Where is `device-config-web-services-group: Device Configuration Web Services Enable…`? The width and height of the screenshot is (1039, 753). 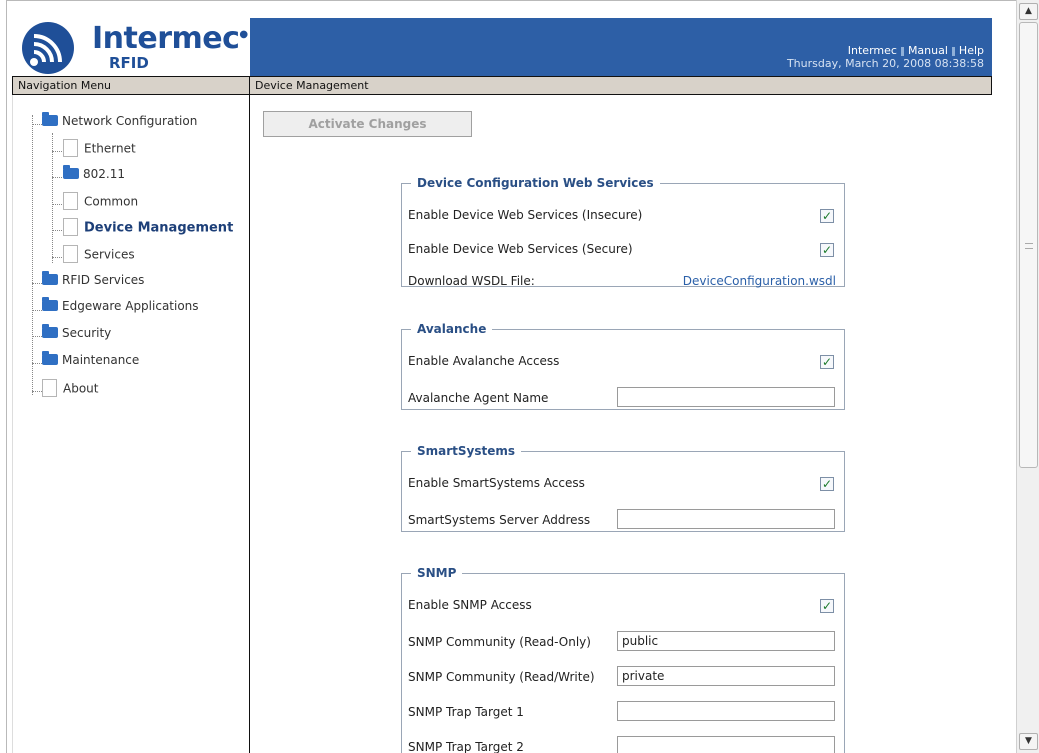
device-config-web-services-group: Device Configuration Web Services Enable… is located at coordinates (623, 232).